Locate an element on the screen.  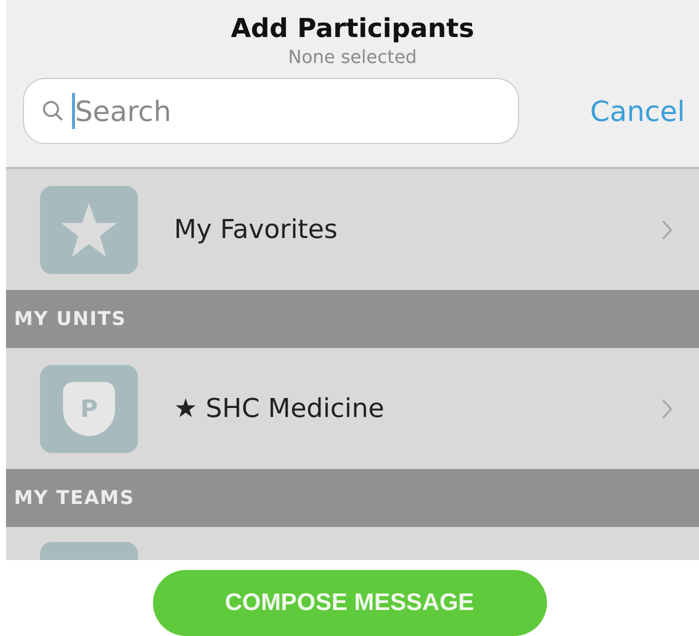
badge-letter: P is located at coordinates (89, 408).